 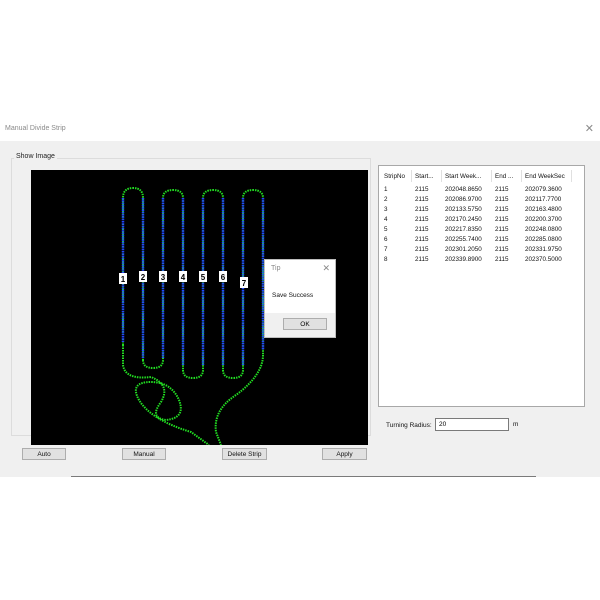 I want to click on apply-button: Apply, so click(x=344, y=454).